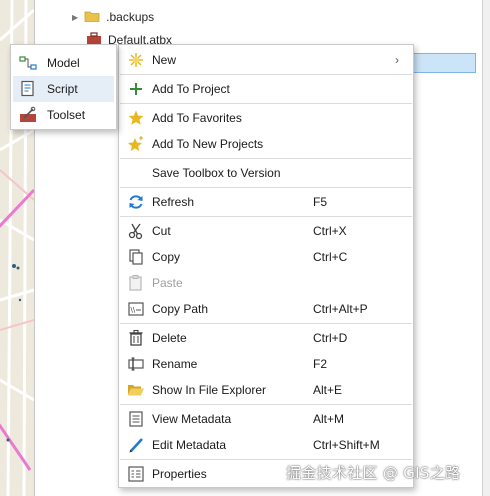 This screenshot has height=496, width=490. What do you see at coordinates (136, 257) in the screenshot?
I see `copy-icon` at bounding box center [136, 257].